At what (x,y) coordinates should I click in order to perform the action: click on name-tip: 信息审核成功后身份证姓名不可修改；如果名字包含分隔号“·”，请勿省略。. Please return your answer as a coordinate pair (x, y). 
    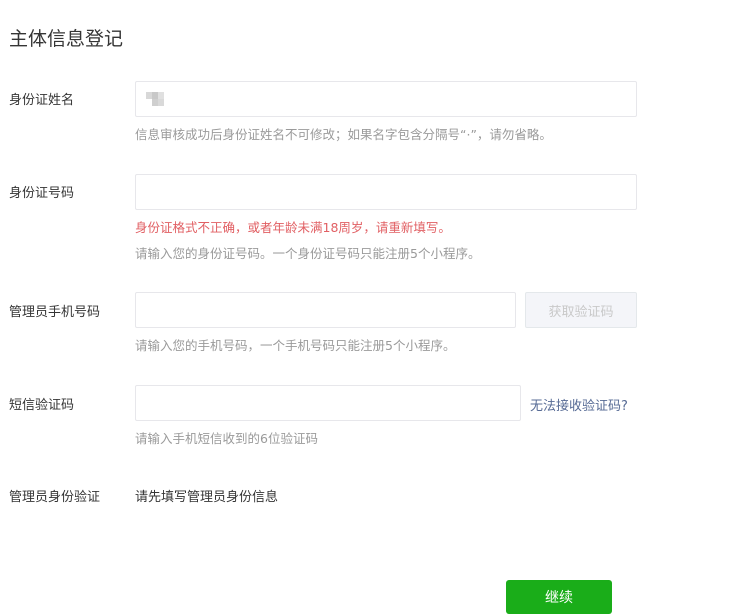
    Looking at the image, I should click on (343, 134).